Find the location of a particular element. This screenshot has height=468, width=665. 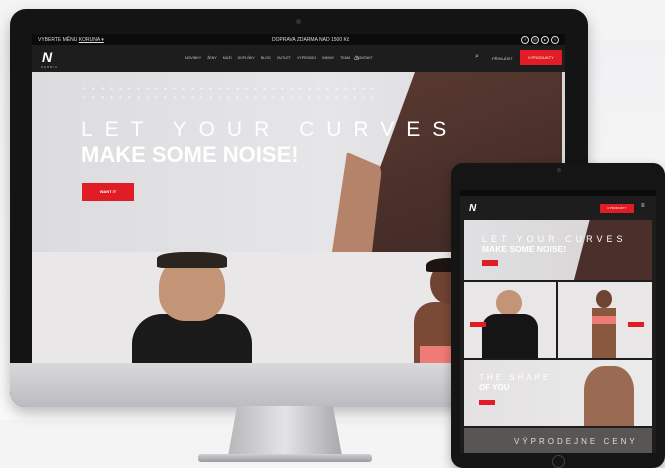

nav-item: ŽENY is located at coordinates (212, 58).